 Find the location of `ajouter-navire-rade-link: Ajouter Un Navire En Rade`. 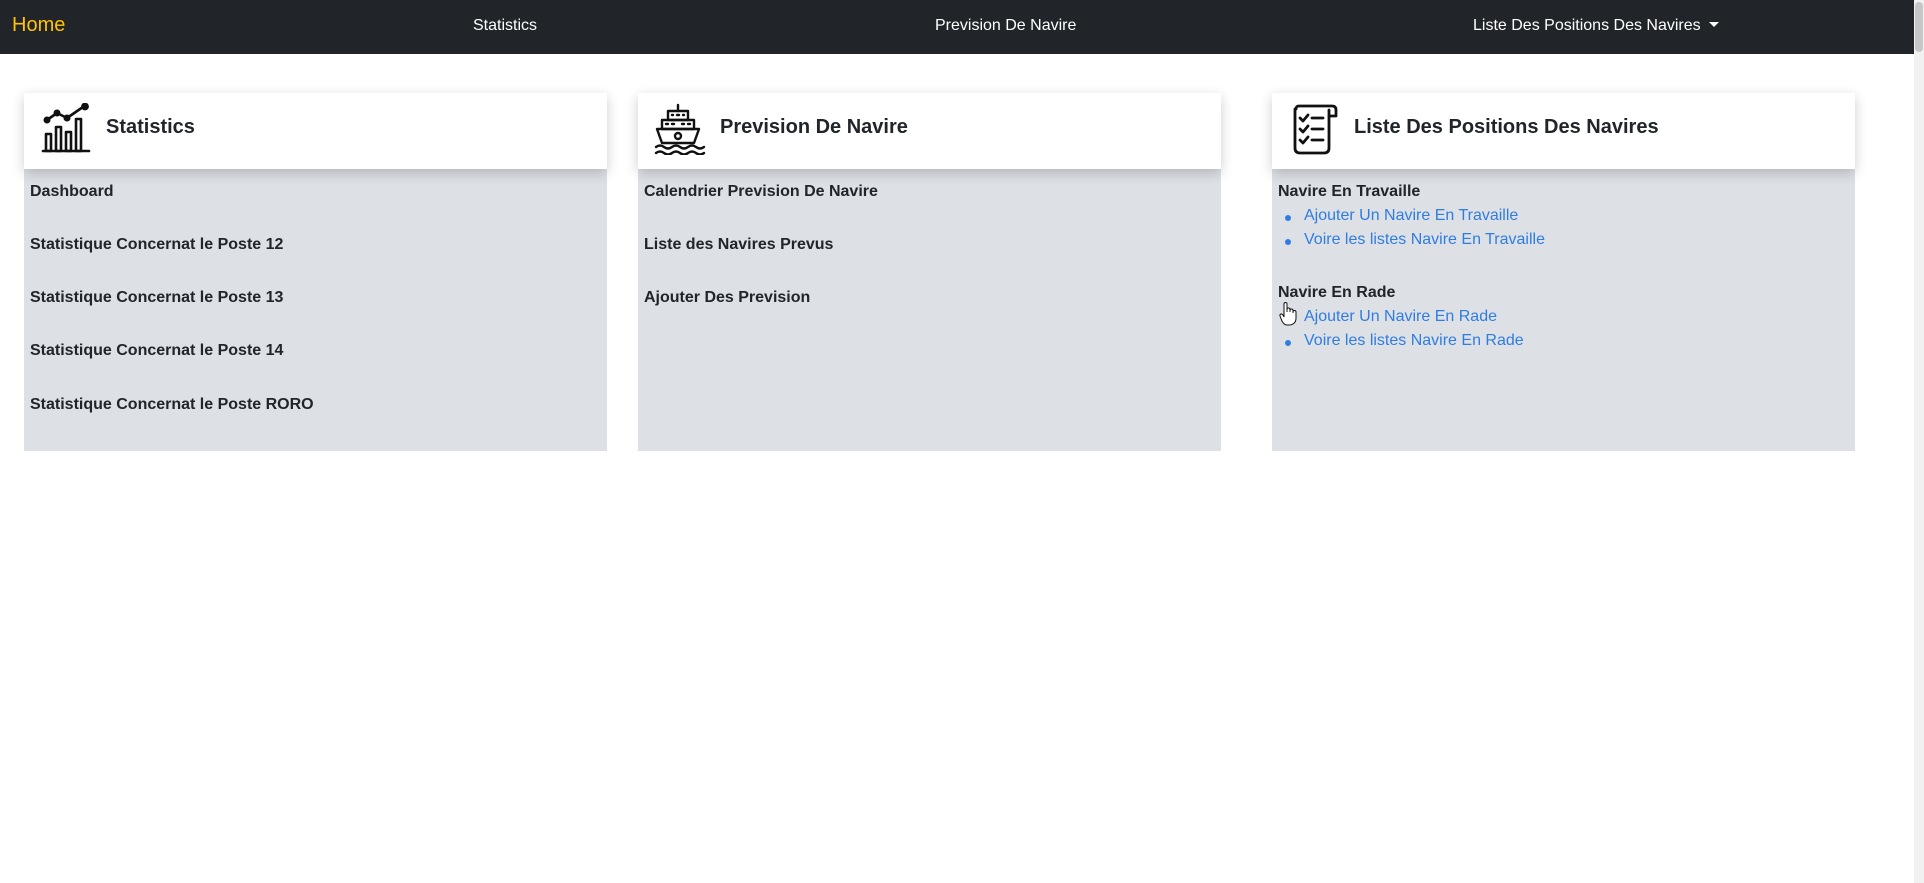

ajouter-navire-rade-link: Ajouter Un Navire En Rade is located at coordinates (1391, 317).